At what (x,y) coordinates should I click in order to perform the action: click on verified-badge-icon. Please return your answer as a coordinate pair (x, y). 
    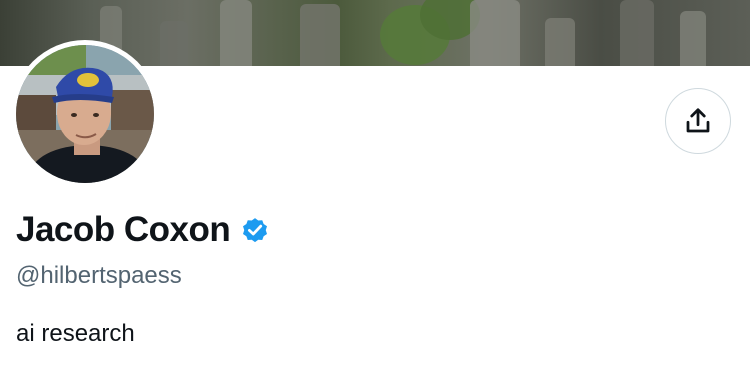
    Looking at the image, I should click on (255, 230).